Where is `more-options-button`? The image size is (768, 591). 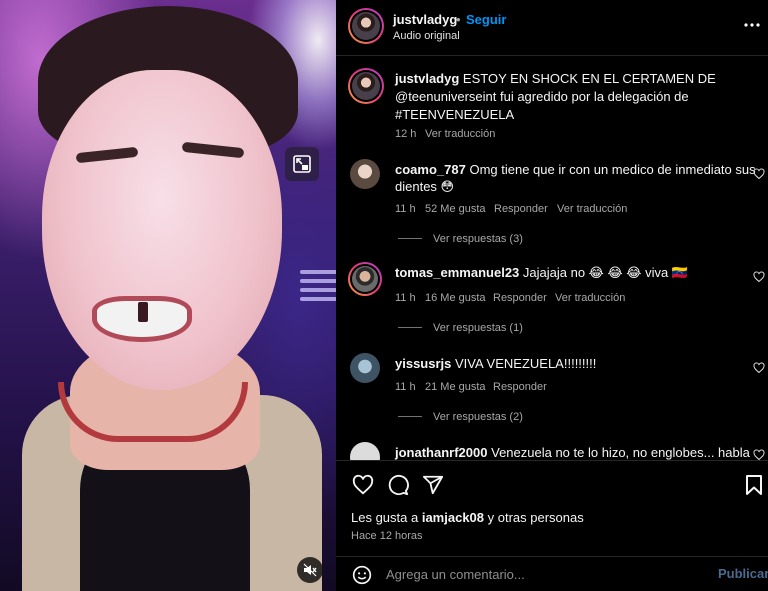 more-options-button is located at coordinates (752, 25).